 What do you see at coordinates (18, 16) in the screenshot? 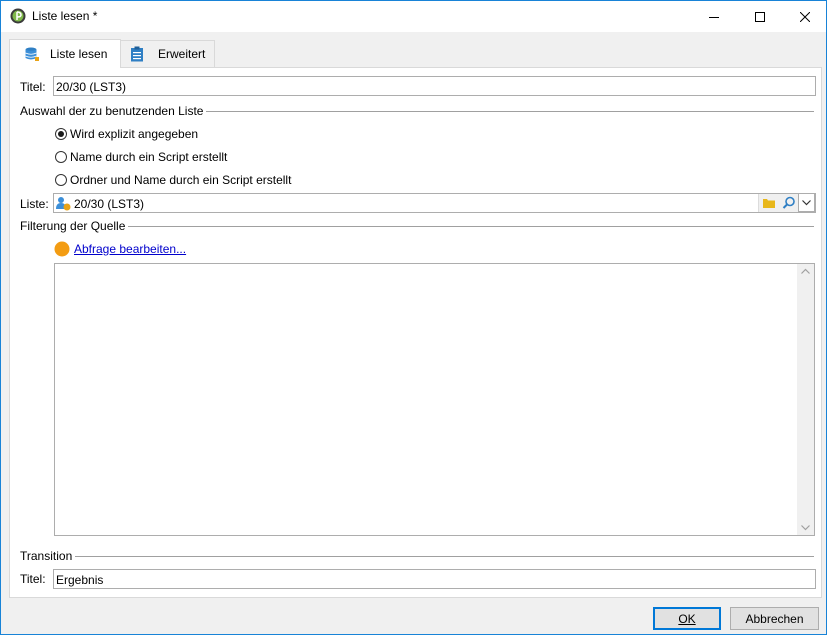
I see `app-icon` at bounding box center [18, 16].